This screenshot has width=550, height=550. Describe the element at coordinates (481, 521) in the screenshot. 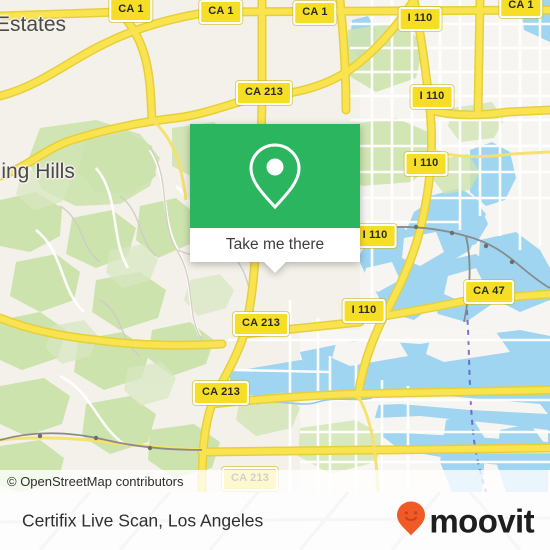

I see `moovit-wordmark: moovit` at that location.